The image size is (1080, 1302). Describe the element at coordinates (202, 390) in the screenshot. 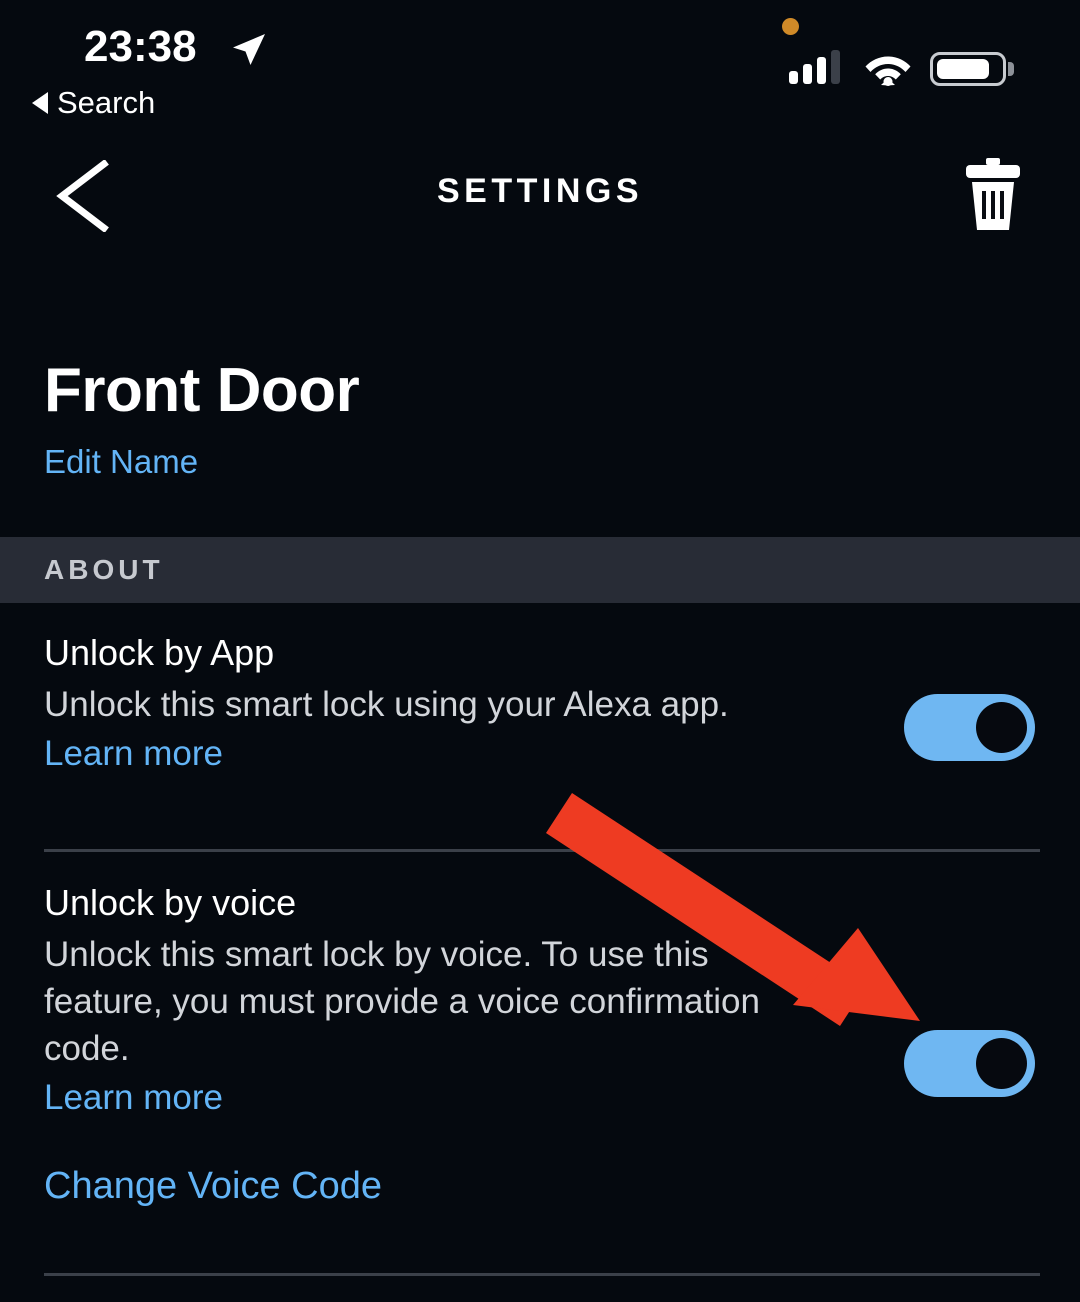

I see `device-name: Front Door` at that location.